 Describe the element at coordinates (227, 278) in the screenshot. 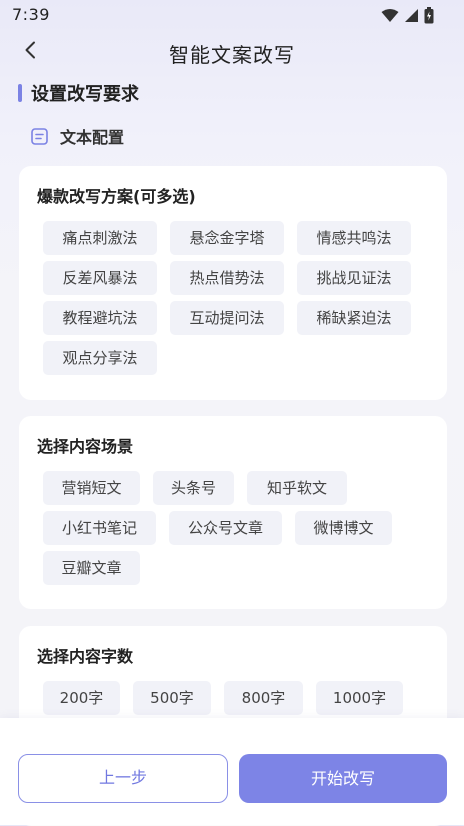

I see `scheme-option: 热点借势法` at that location.